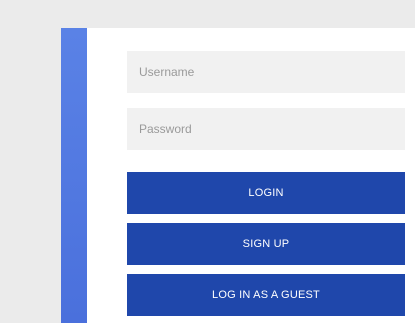  I want to click on login-button: LOGIN, so click(266, 193).